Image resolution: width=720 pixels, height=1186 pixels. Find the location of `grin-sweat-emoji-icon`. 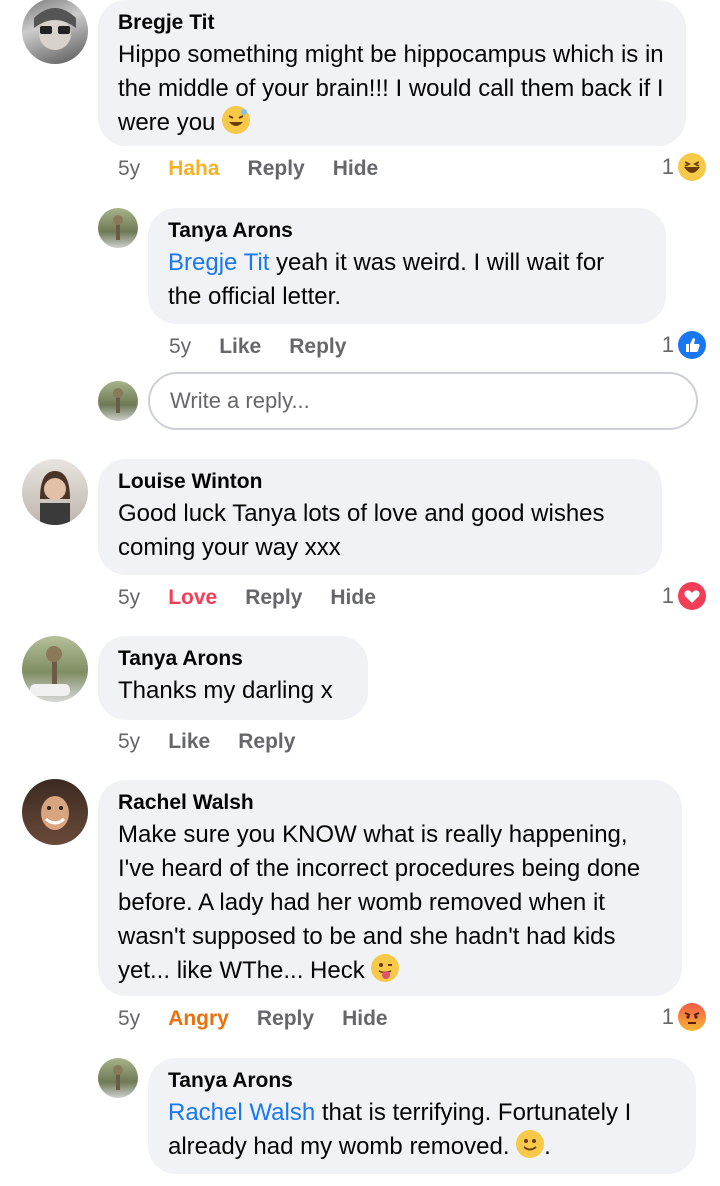

grin-sweat-emoji-icon is located at coordinates (236, 120).